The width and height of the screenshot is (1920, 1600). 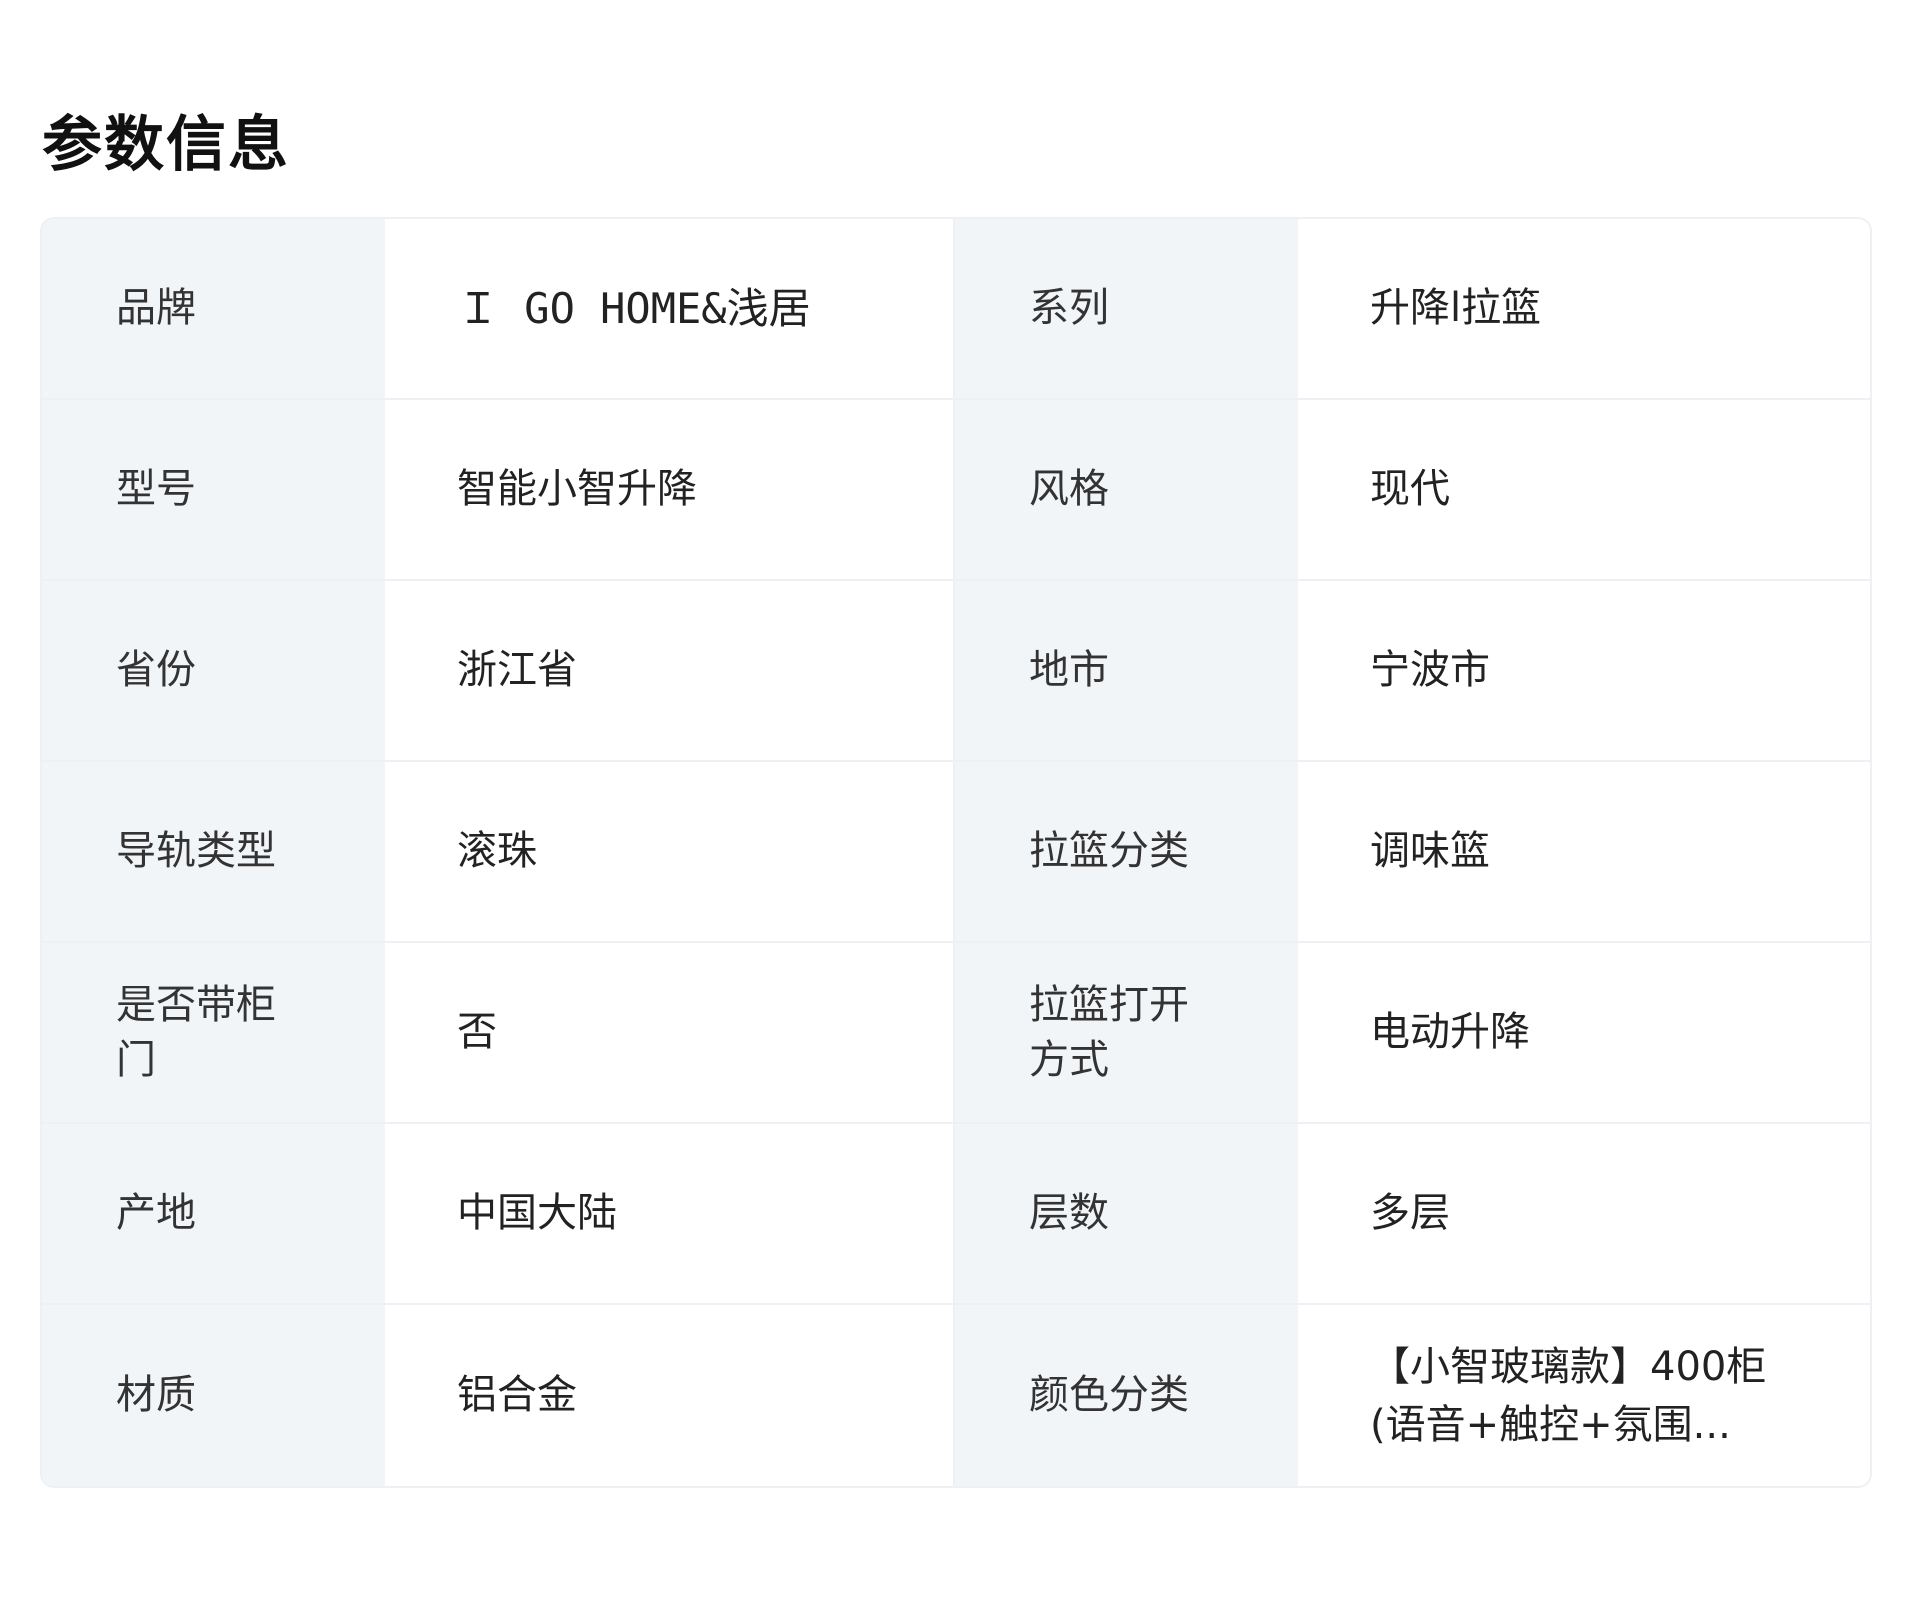 I want to click on param-value-cabinet-door: 否, so click(x=670, y=1033).